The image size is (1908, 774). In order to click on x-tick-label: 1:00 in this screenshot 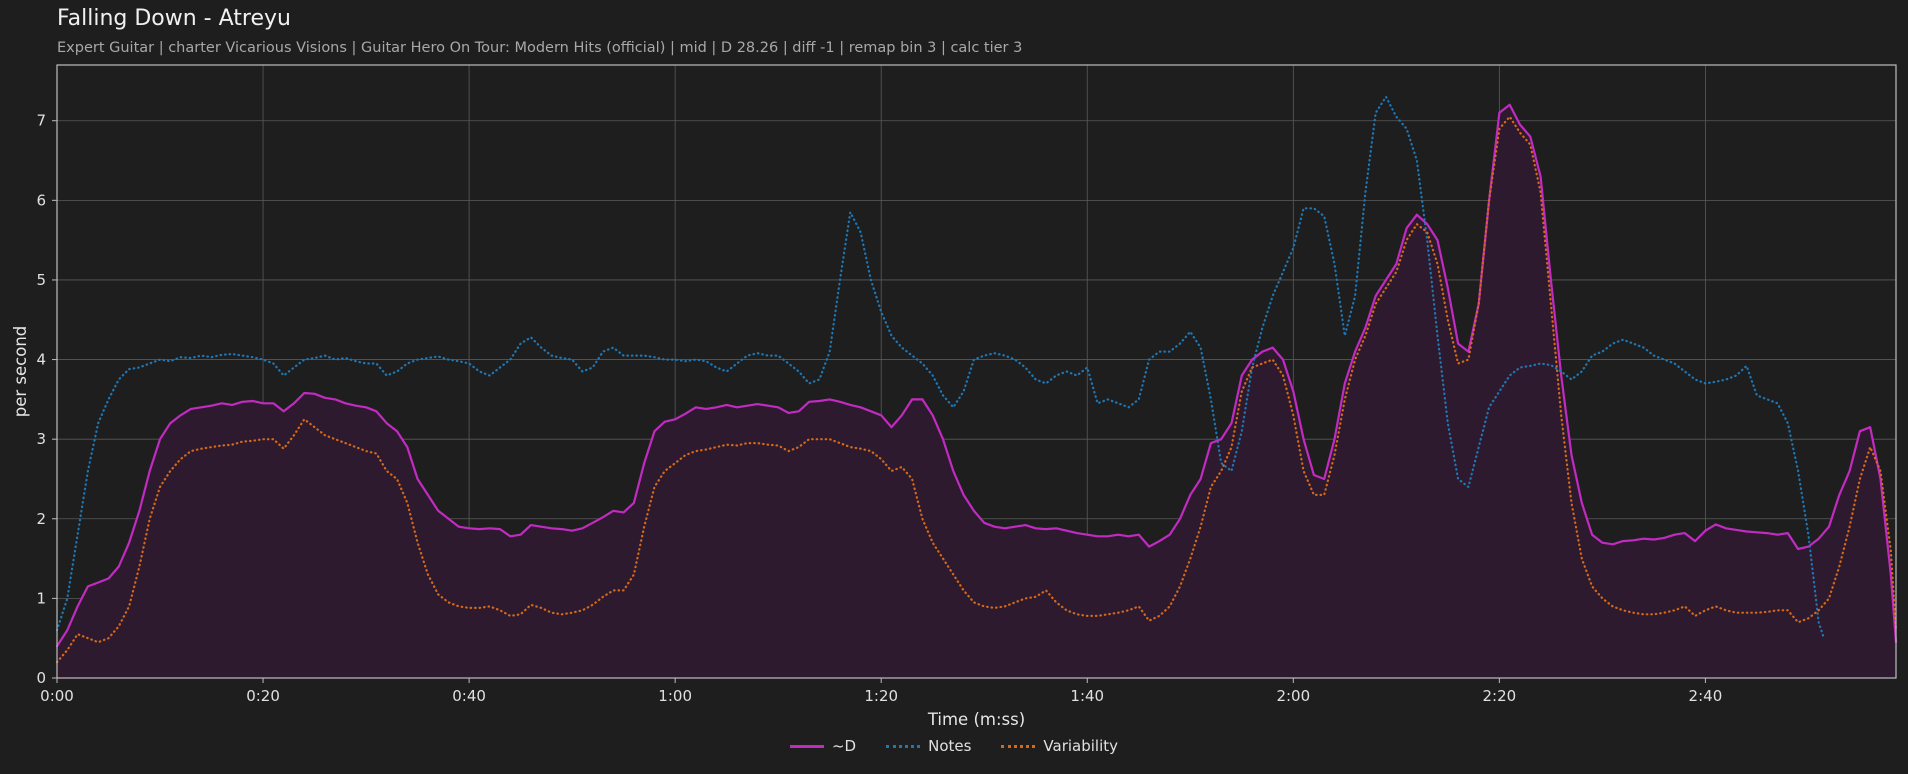, I will do `click(675, 696)`.